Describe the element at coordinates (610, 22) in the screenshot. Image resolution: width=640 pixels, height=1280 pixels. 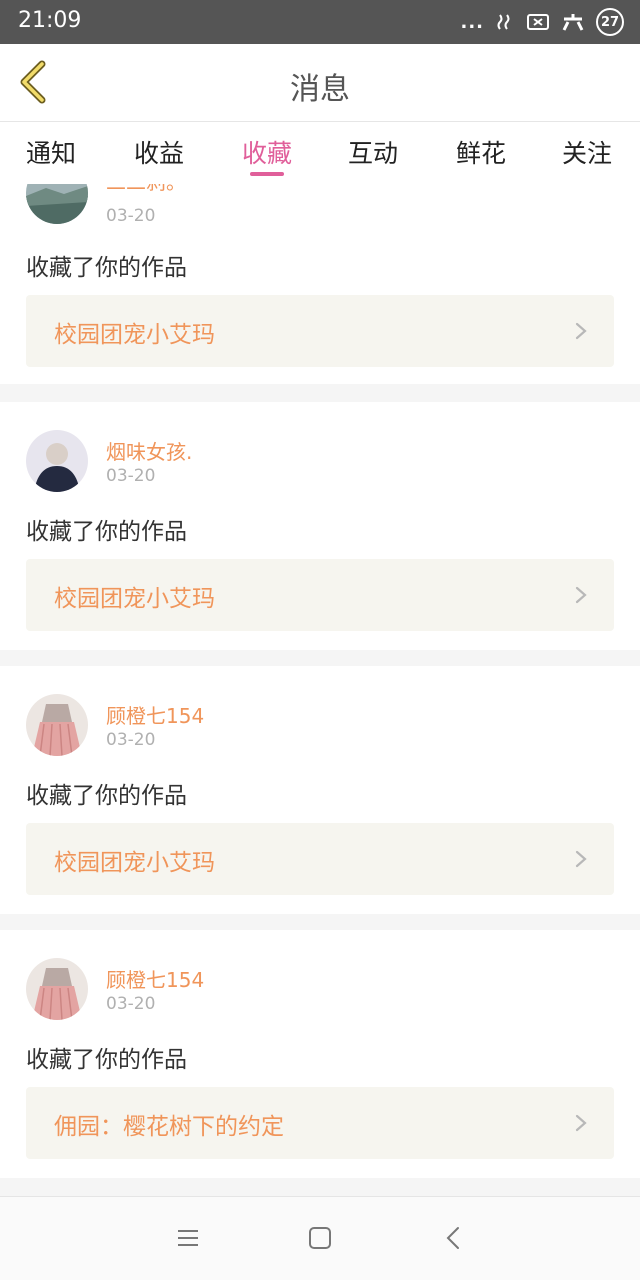
I see `battery-icon: 27` at that location.